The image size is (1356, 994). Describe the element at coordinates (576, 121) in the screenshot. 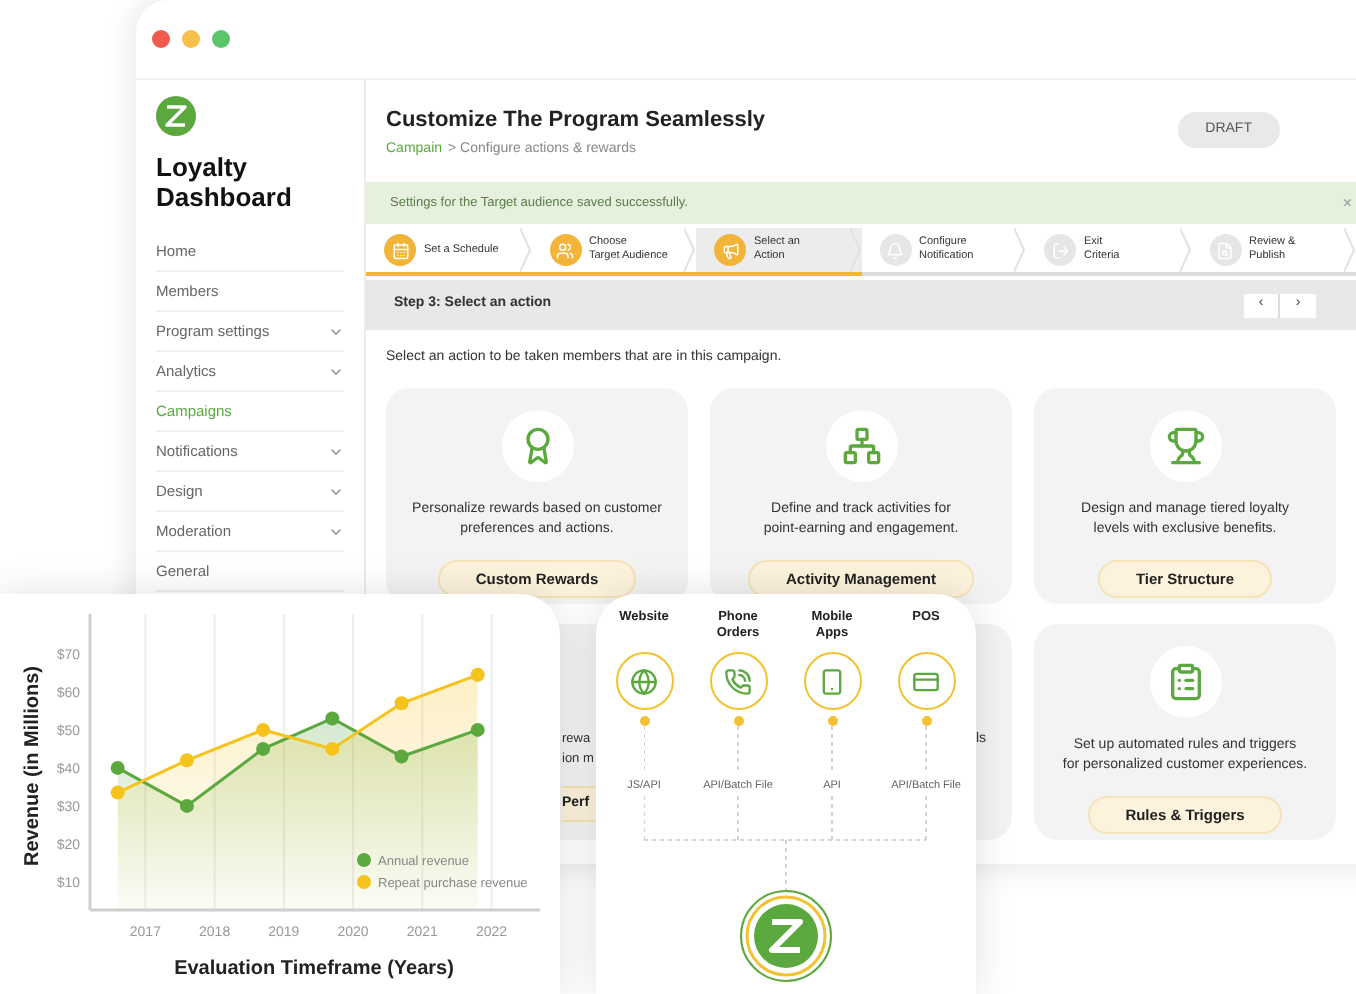

I see `page-title: Customize The Program Seamlessly` at that location.